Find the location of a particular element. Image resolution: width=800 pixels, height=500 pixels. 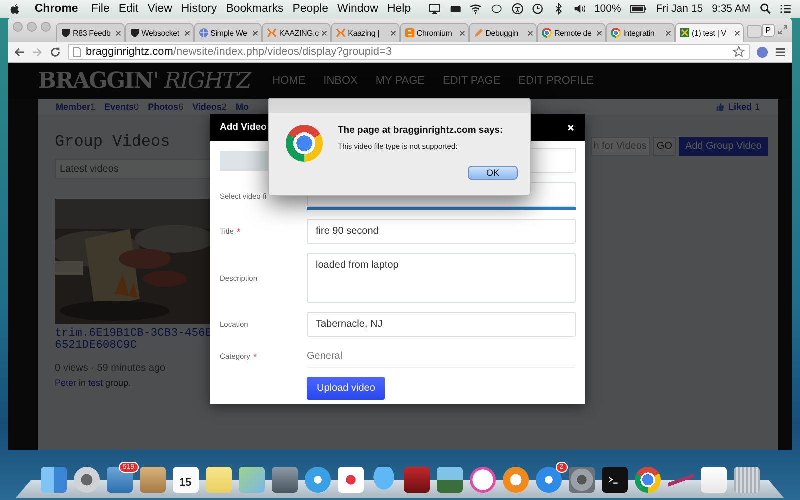

terminal-icon is located at coordinates (615, 480).